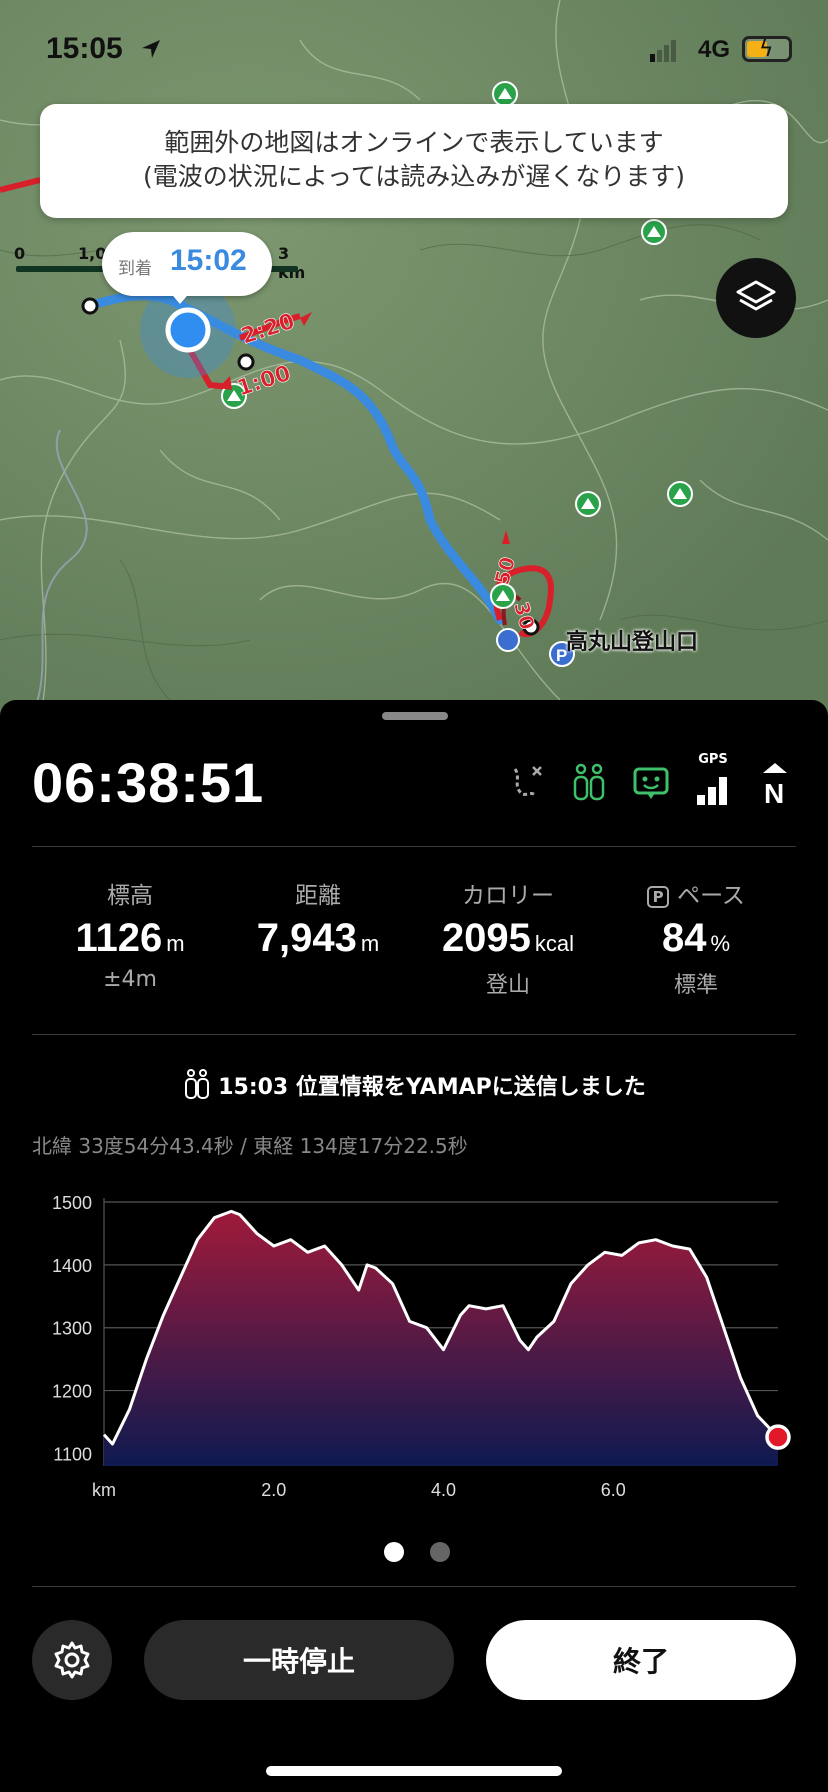 This screenshot has width=828, height=1792. What do you see at coordinates (713, 780) in the screenshot?
I see `gps-signal-icon: GPS` at bounding box center [713, 780].